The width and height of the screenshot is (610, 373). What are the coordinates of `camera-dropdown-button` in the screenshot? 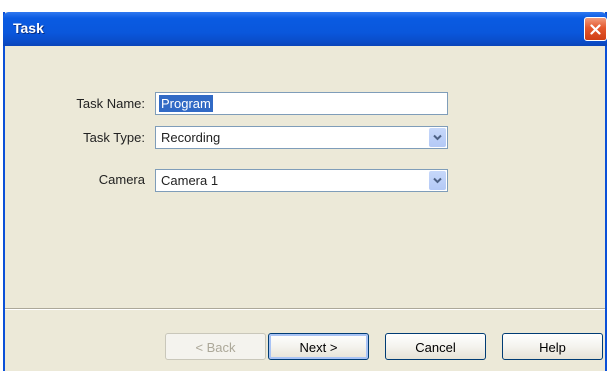 It's located at (437, 180).